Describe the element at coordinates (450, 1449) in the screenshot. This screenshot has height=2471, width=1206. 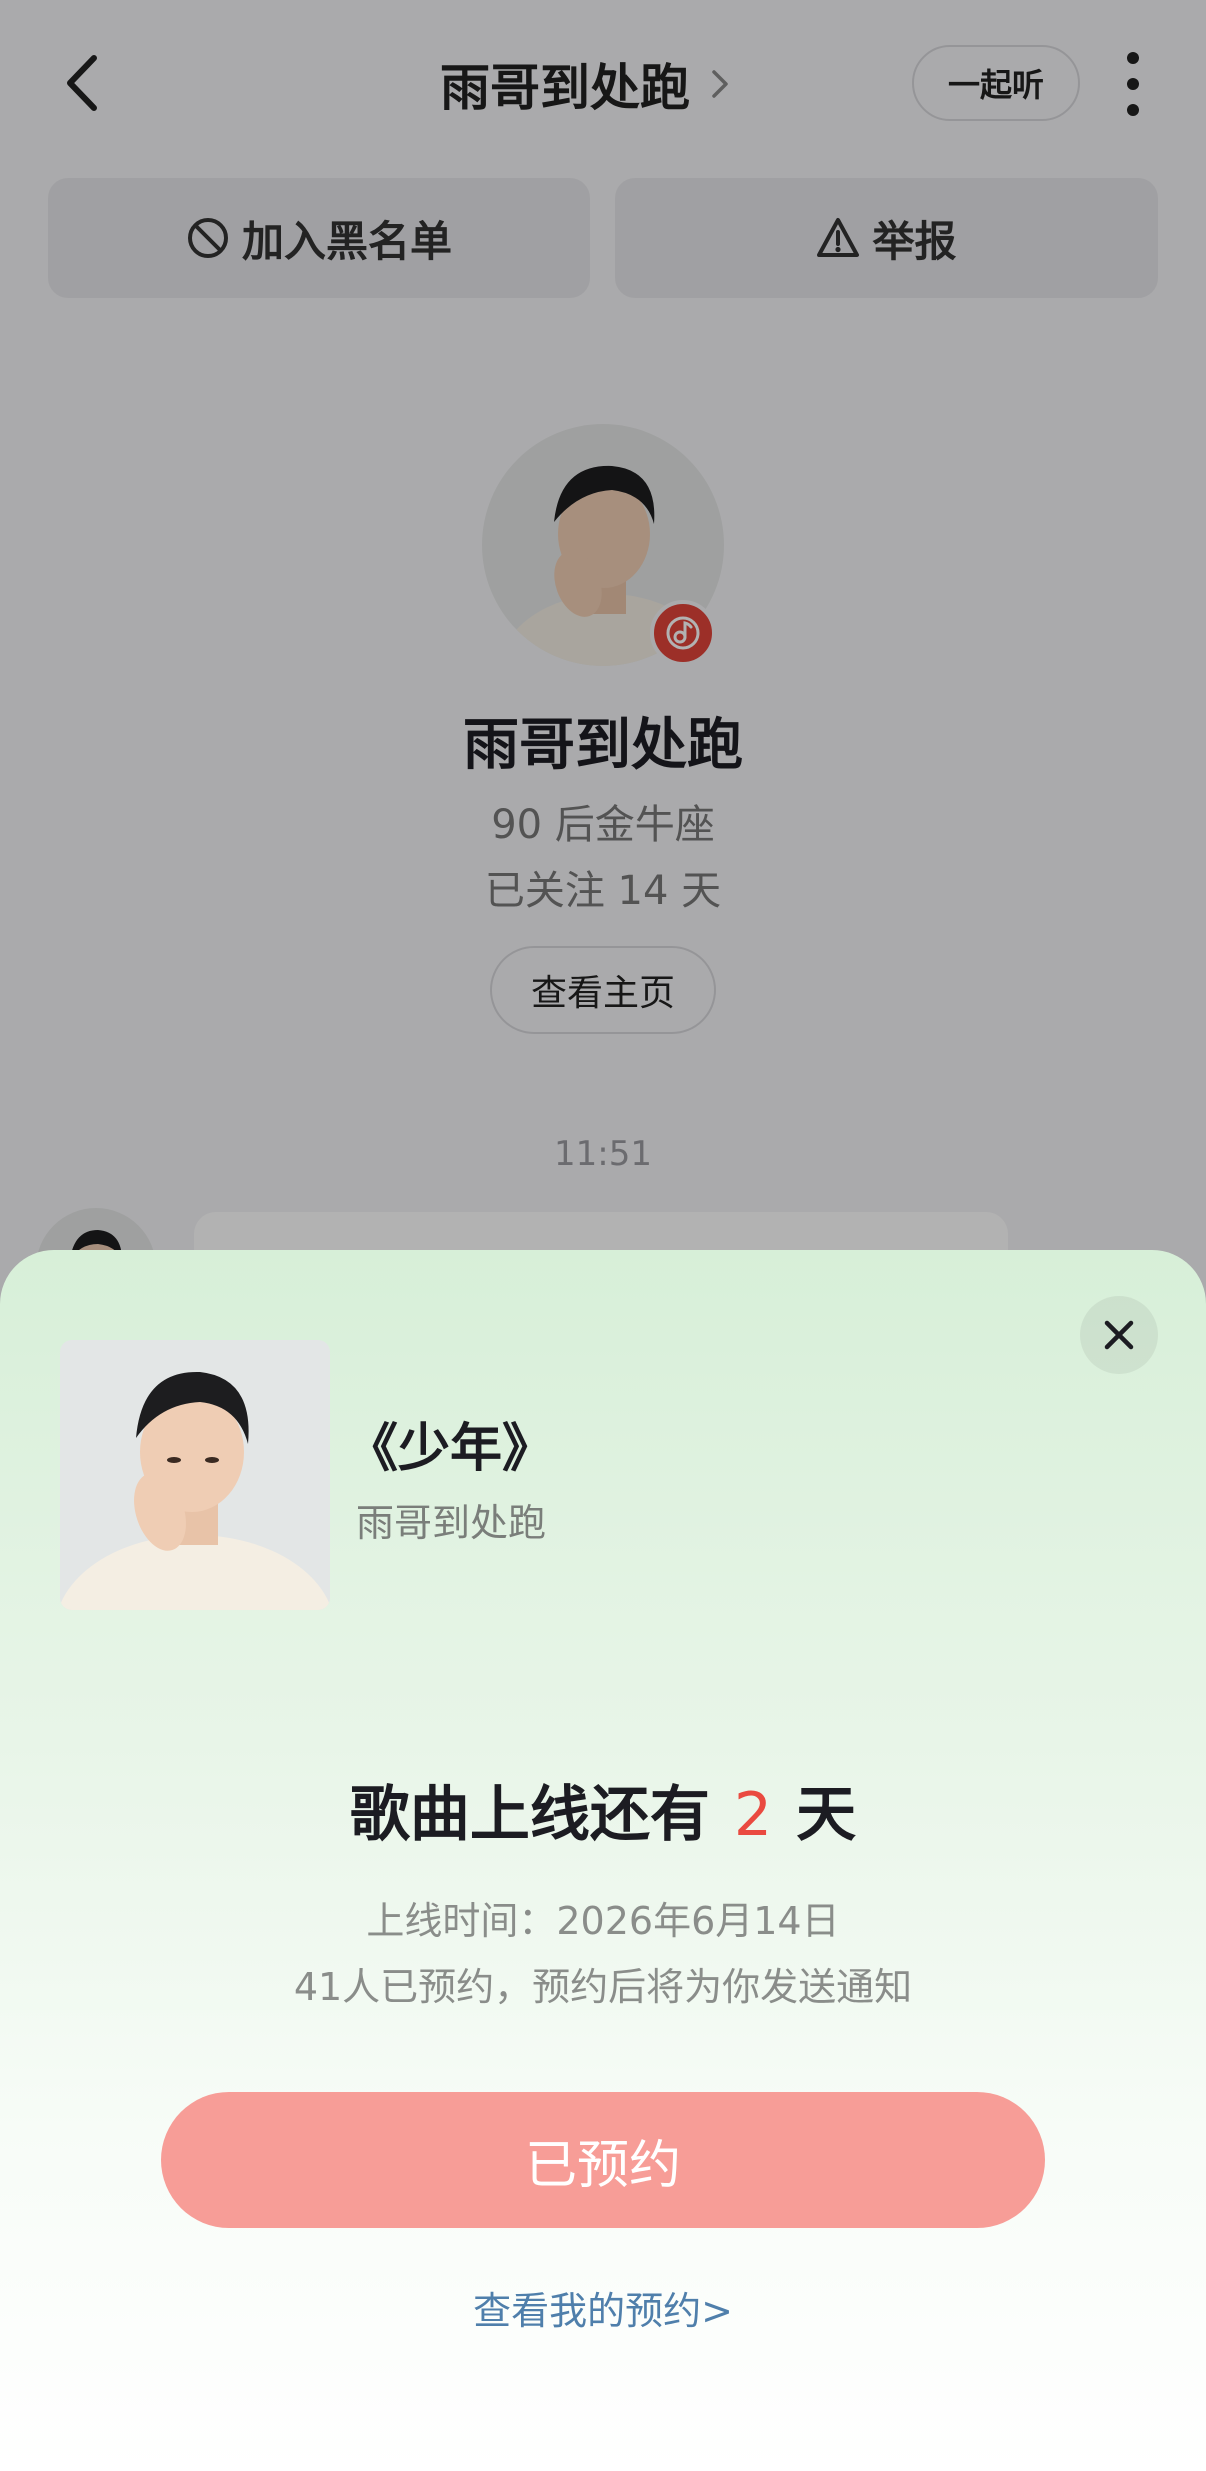
I see `song-title: 《少年》` at that location.